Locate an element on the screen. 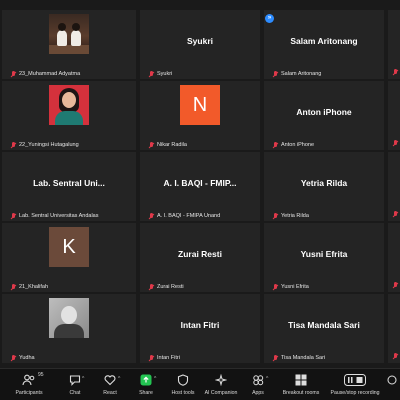 The height and width of the screenshot is (400, 400). react-caret-icon: ^ is located at coordinates (119, 379).